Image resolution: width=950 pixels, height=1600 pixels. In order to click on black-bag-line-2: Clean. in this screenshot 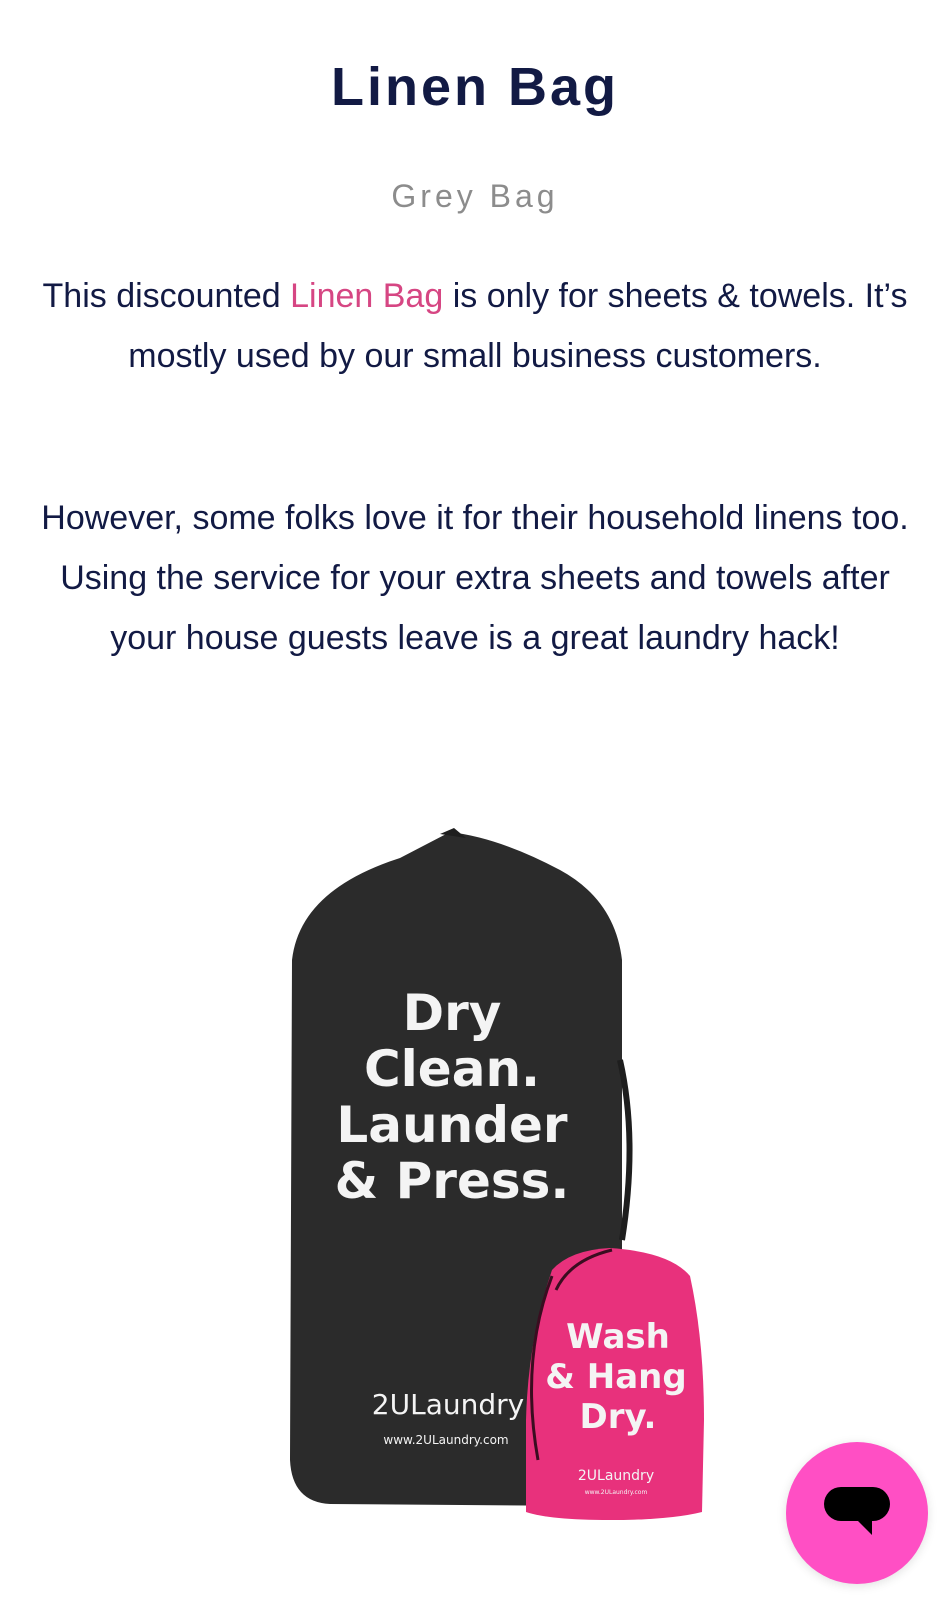, I will do `click(452, 1069)`.